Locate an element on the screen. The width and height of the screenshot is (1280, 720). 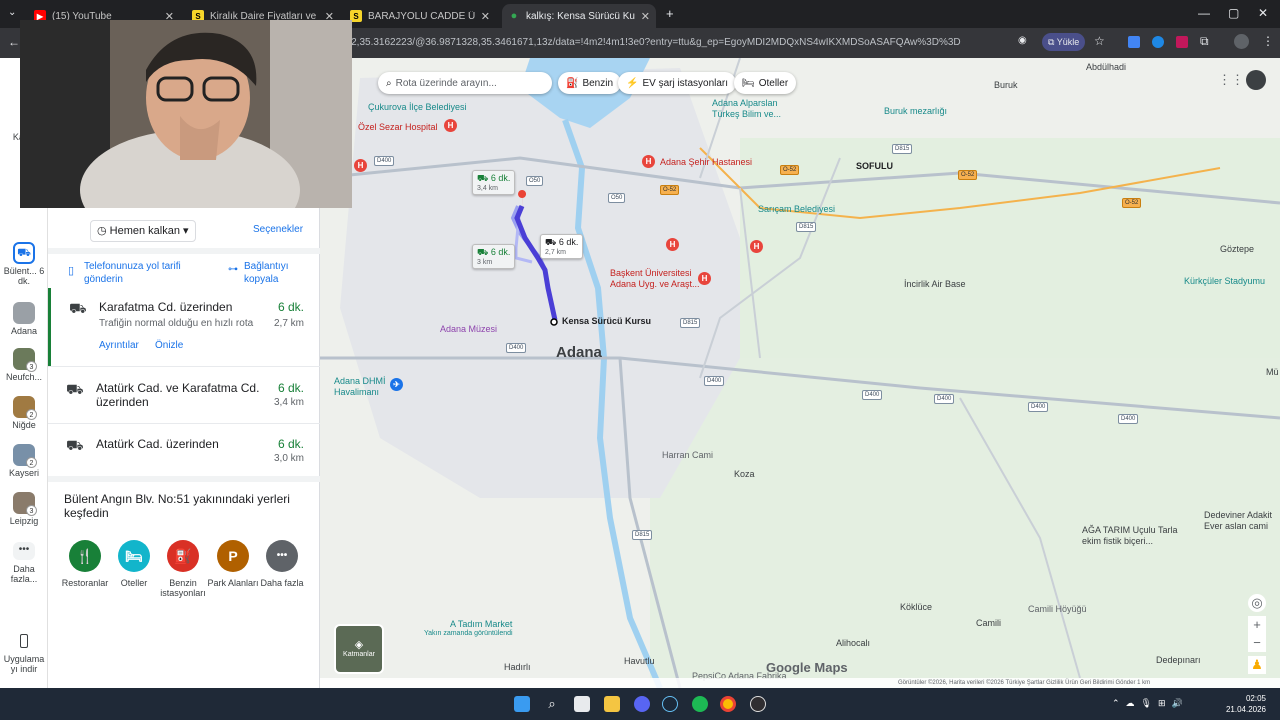
chip-ev-charging: ⚡ EV şarj istasyonları is located at coordinates (677, 83).